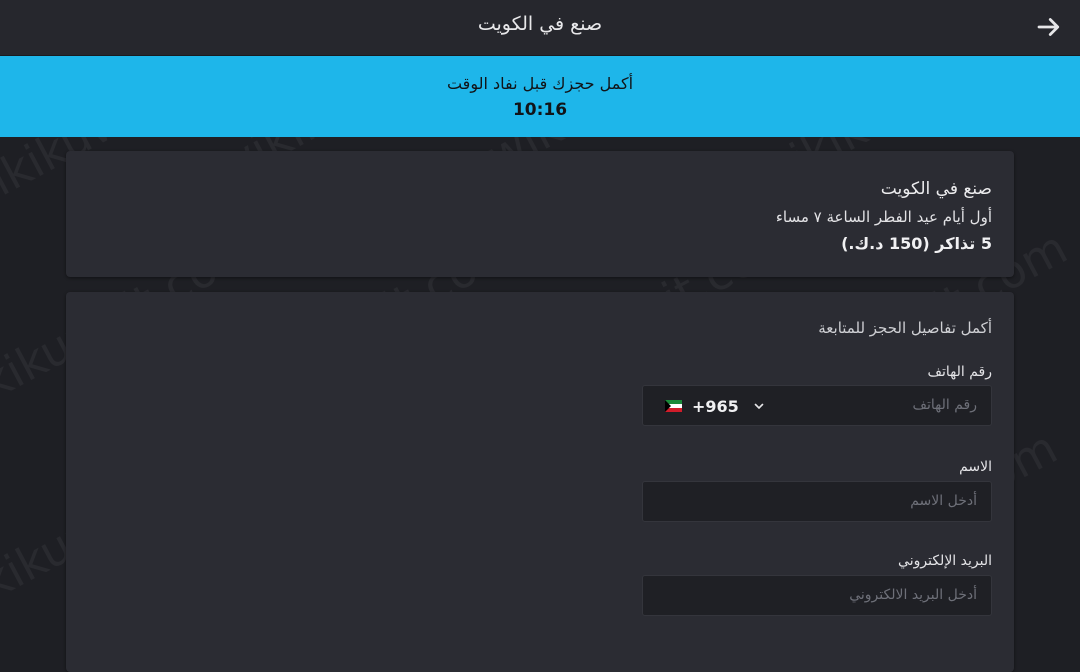  Describe the element at coordinates (959, 372) in the screenshot. I see `phone-label: رقم الهاتف` at that location.